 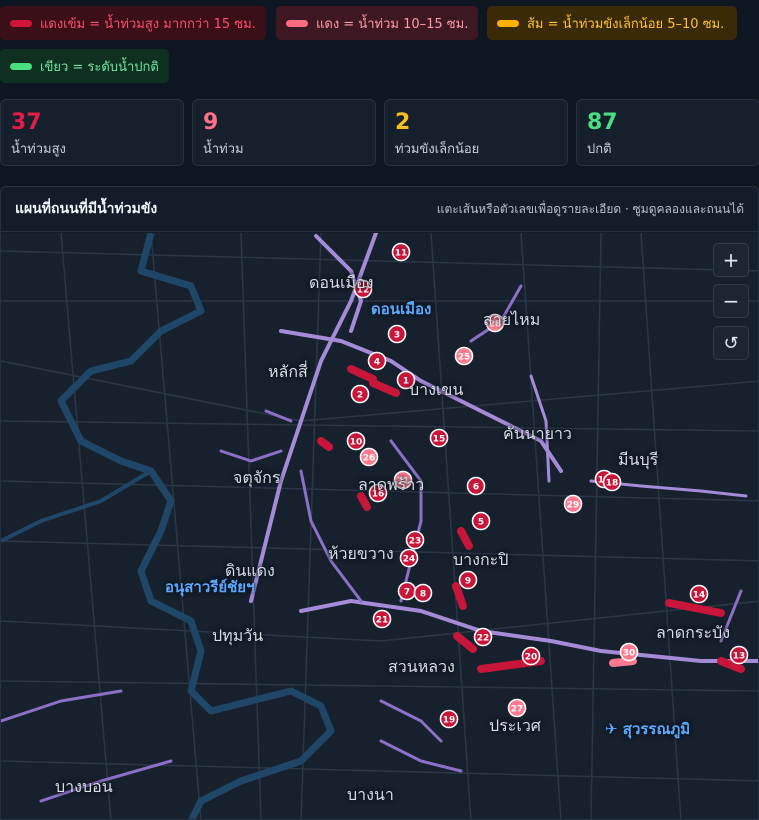 What do you see at coordinates (602, 122) in the screenshot?
I see `stat-value: 87` at bounding box center [602, 122].